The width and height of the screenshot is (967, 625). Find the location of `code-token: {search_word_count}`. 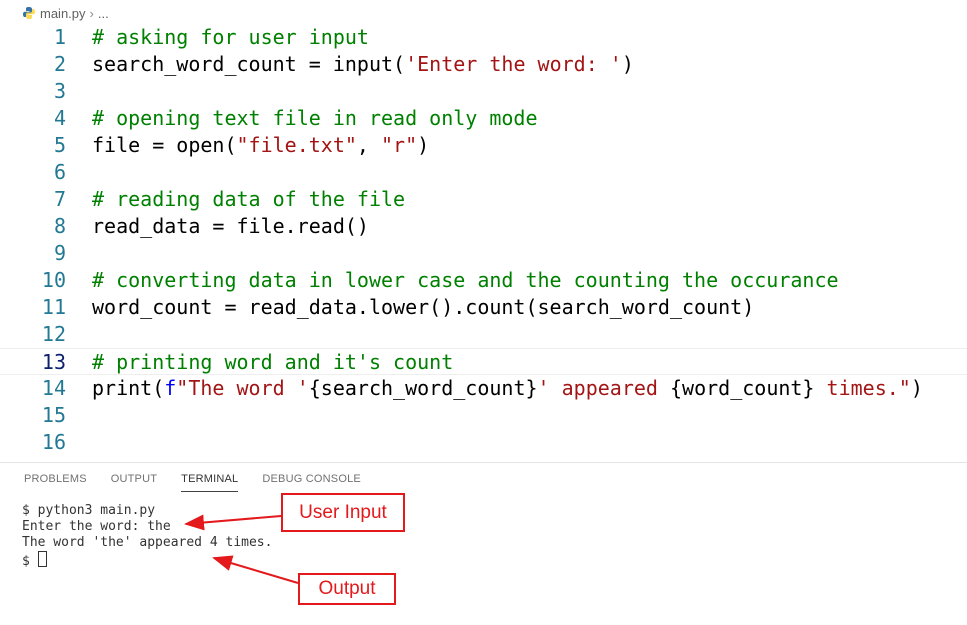

code-token: {search_word_count} is located at coordinates (423, 388).